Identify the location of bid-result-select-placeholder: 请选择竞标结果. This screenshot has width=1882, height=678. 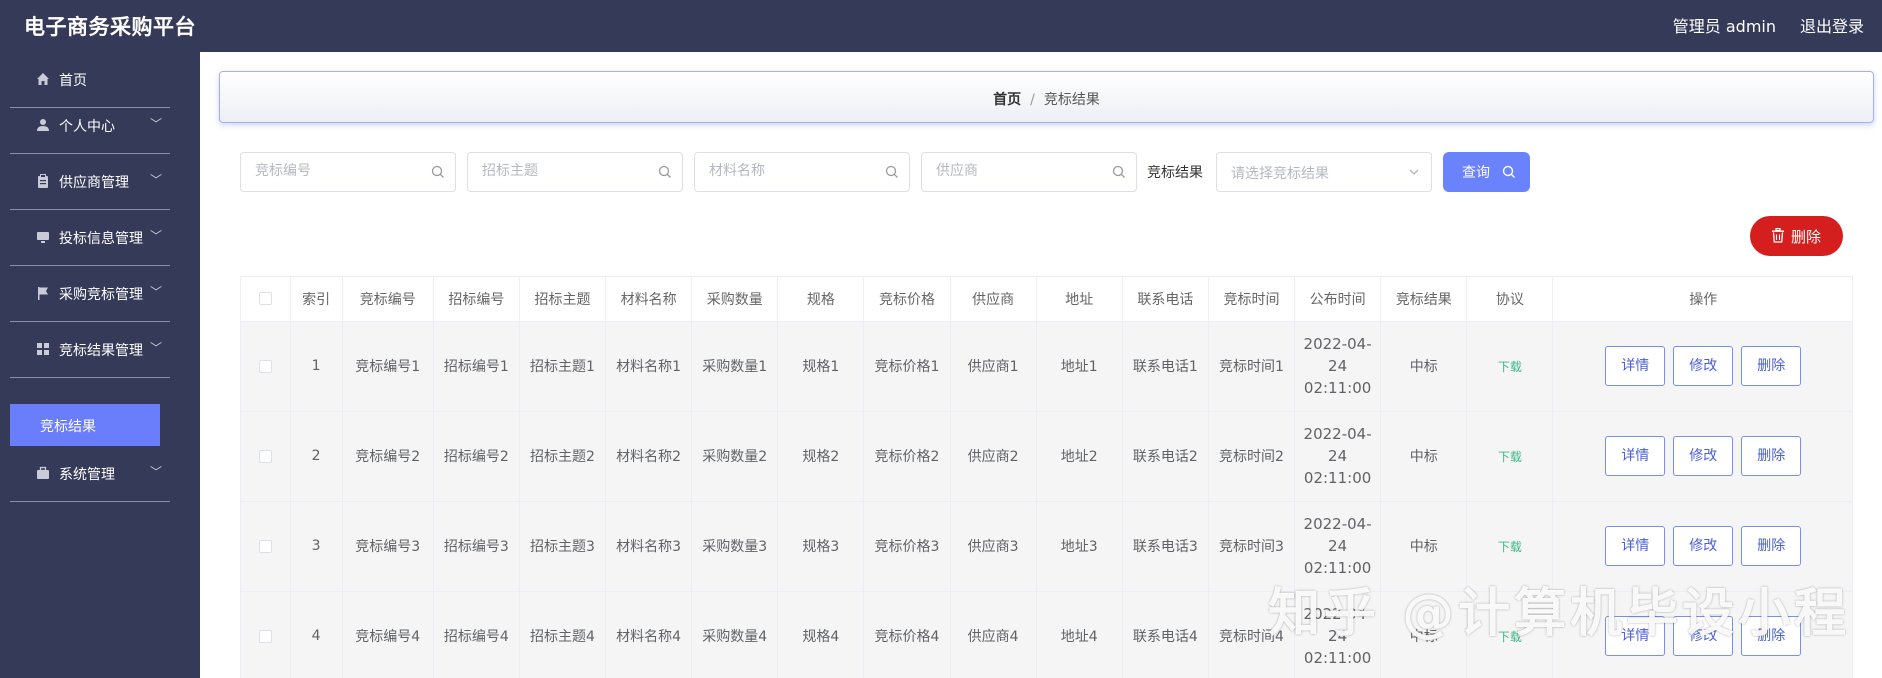
(1280, 174).